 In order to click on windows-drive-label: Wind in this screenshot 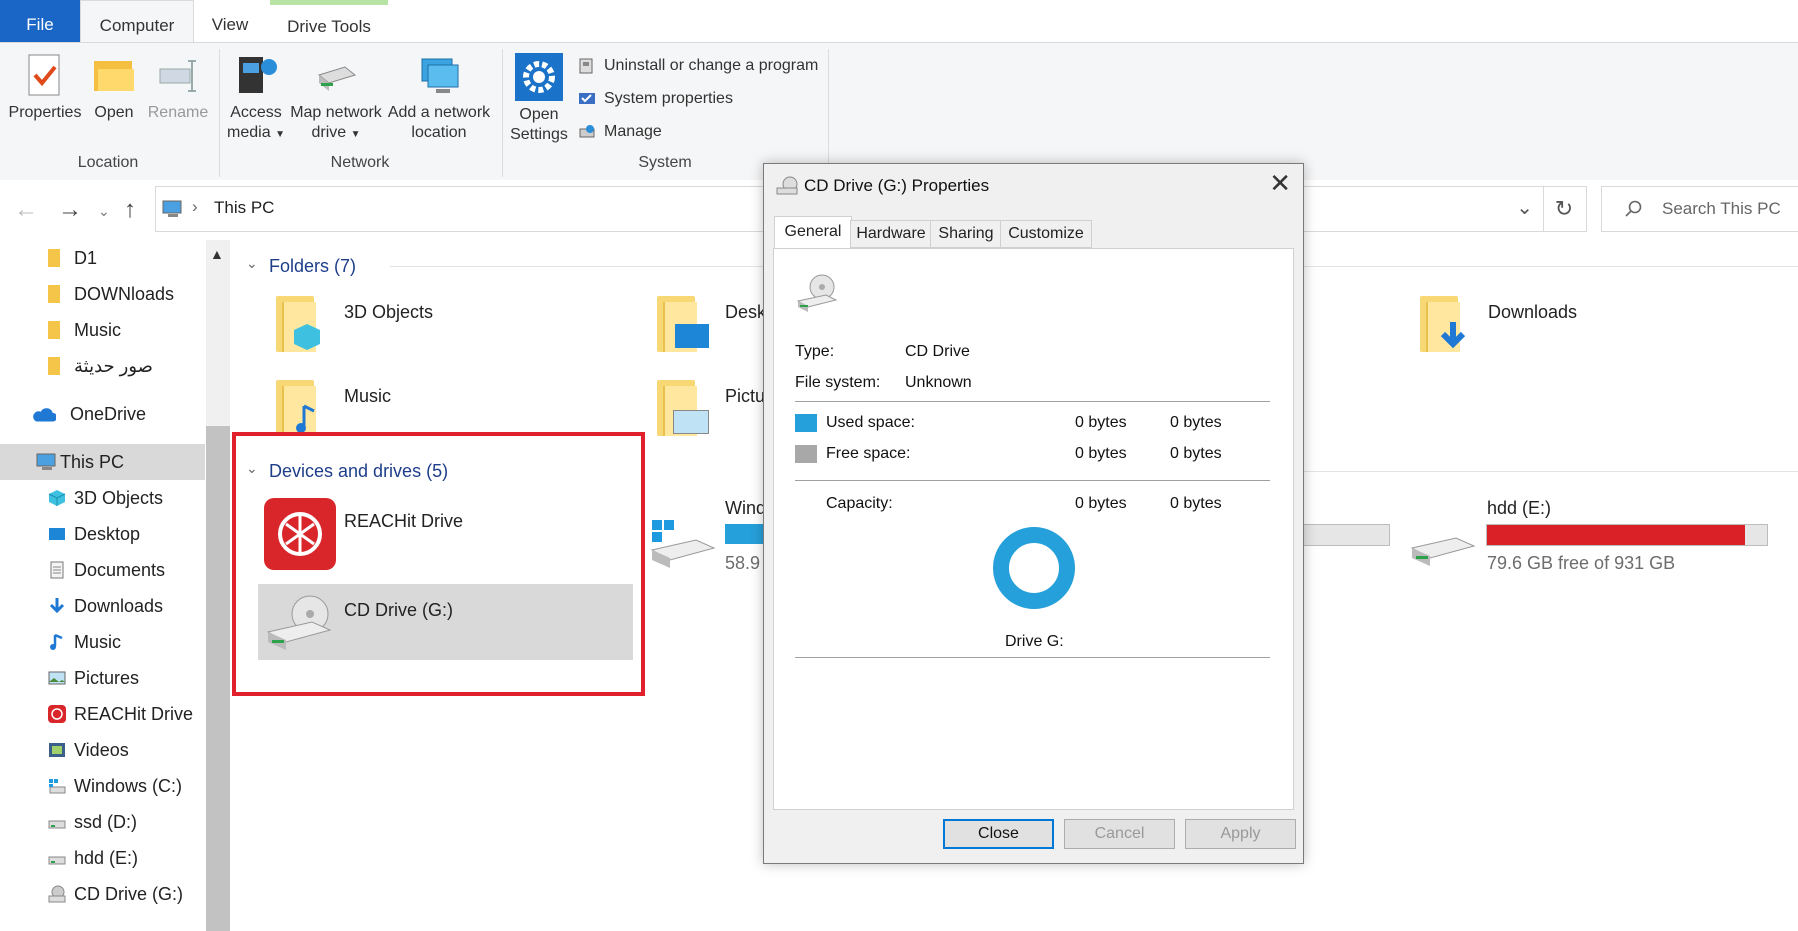, I will do `click(745, 508)`.